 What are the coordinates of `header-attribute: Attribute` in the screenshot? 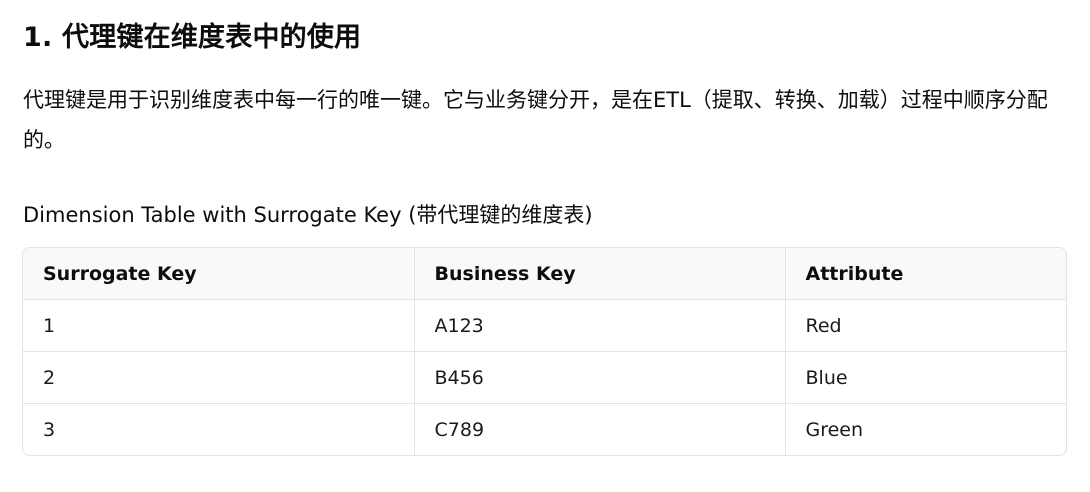 It's located at (925, 274).